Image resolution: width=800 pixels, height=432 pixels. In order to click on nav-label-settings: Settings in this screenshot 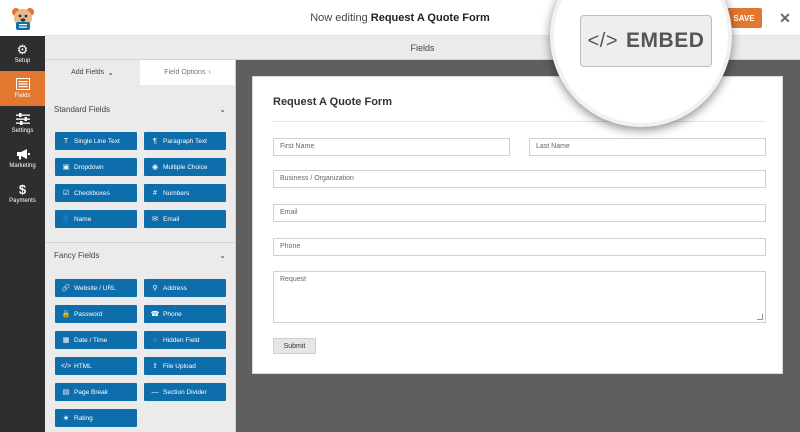, I will do `click(22, 131)`.